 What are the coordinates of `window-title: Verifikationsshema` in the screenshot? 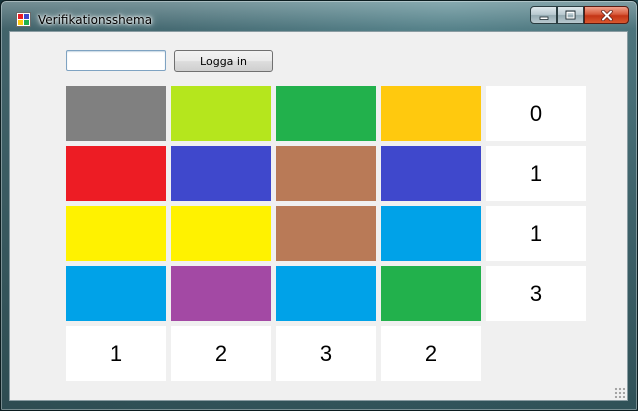 It's located at (95, 20).